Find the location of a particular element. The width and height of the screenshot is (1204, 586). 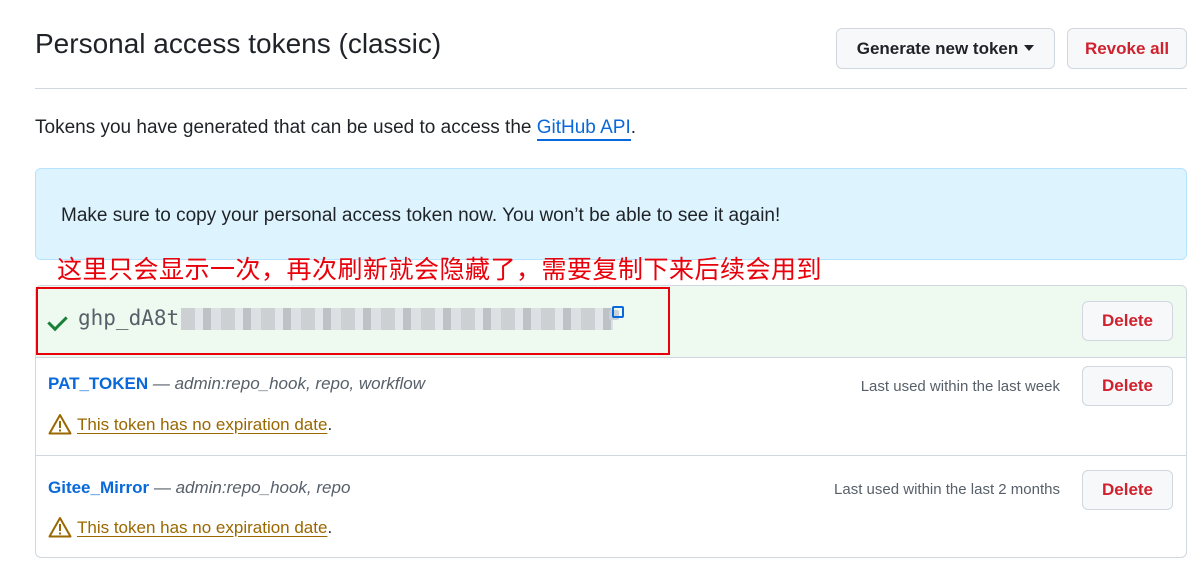

page-title: Personal access tokens (classic) is located at coordinates (238, 43).